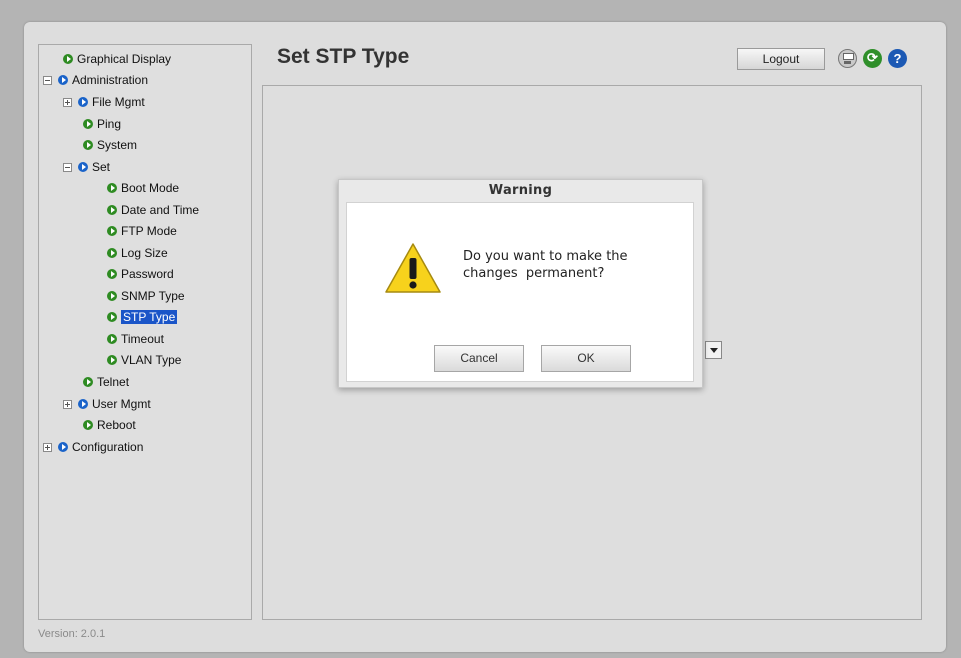 The image size is (961, 658). I want to click on help-icon: ?, so click(897, 58).